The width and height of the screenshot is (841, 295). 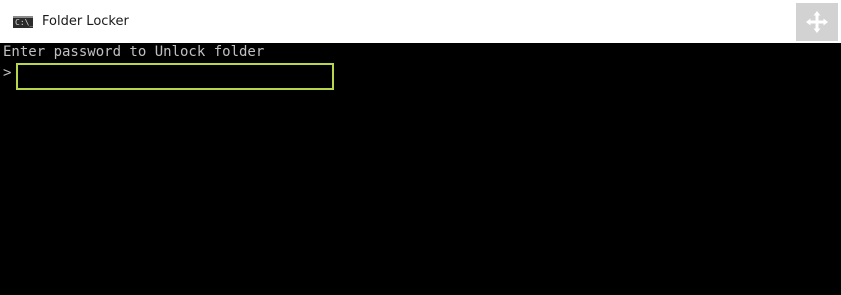 I want to click on app-icon-glyph: C:\_, so click(x=24, y=22).